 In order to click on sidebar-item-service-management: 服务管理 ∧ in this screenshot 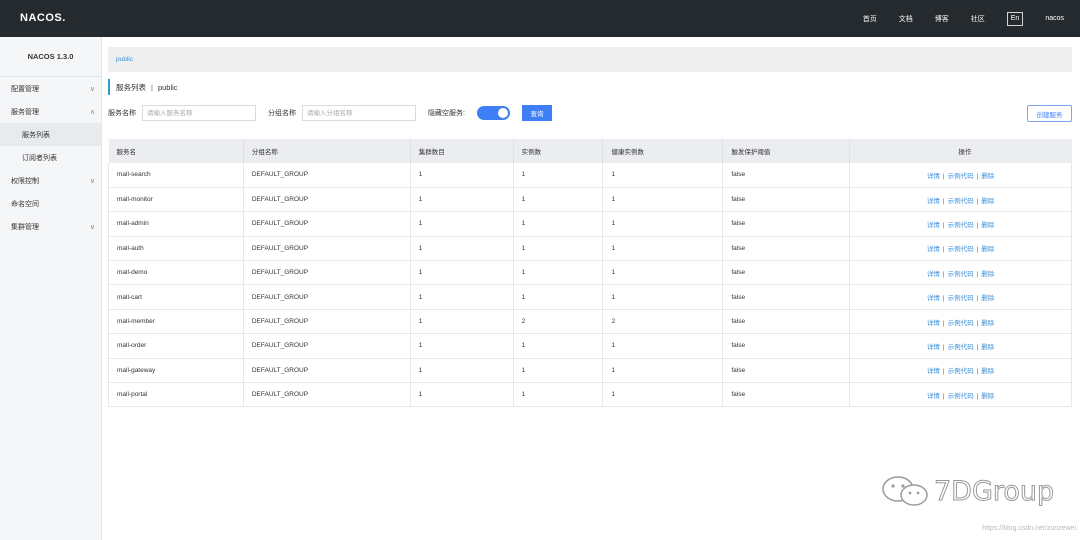, I will do `click(50, 111)`.